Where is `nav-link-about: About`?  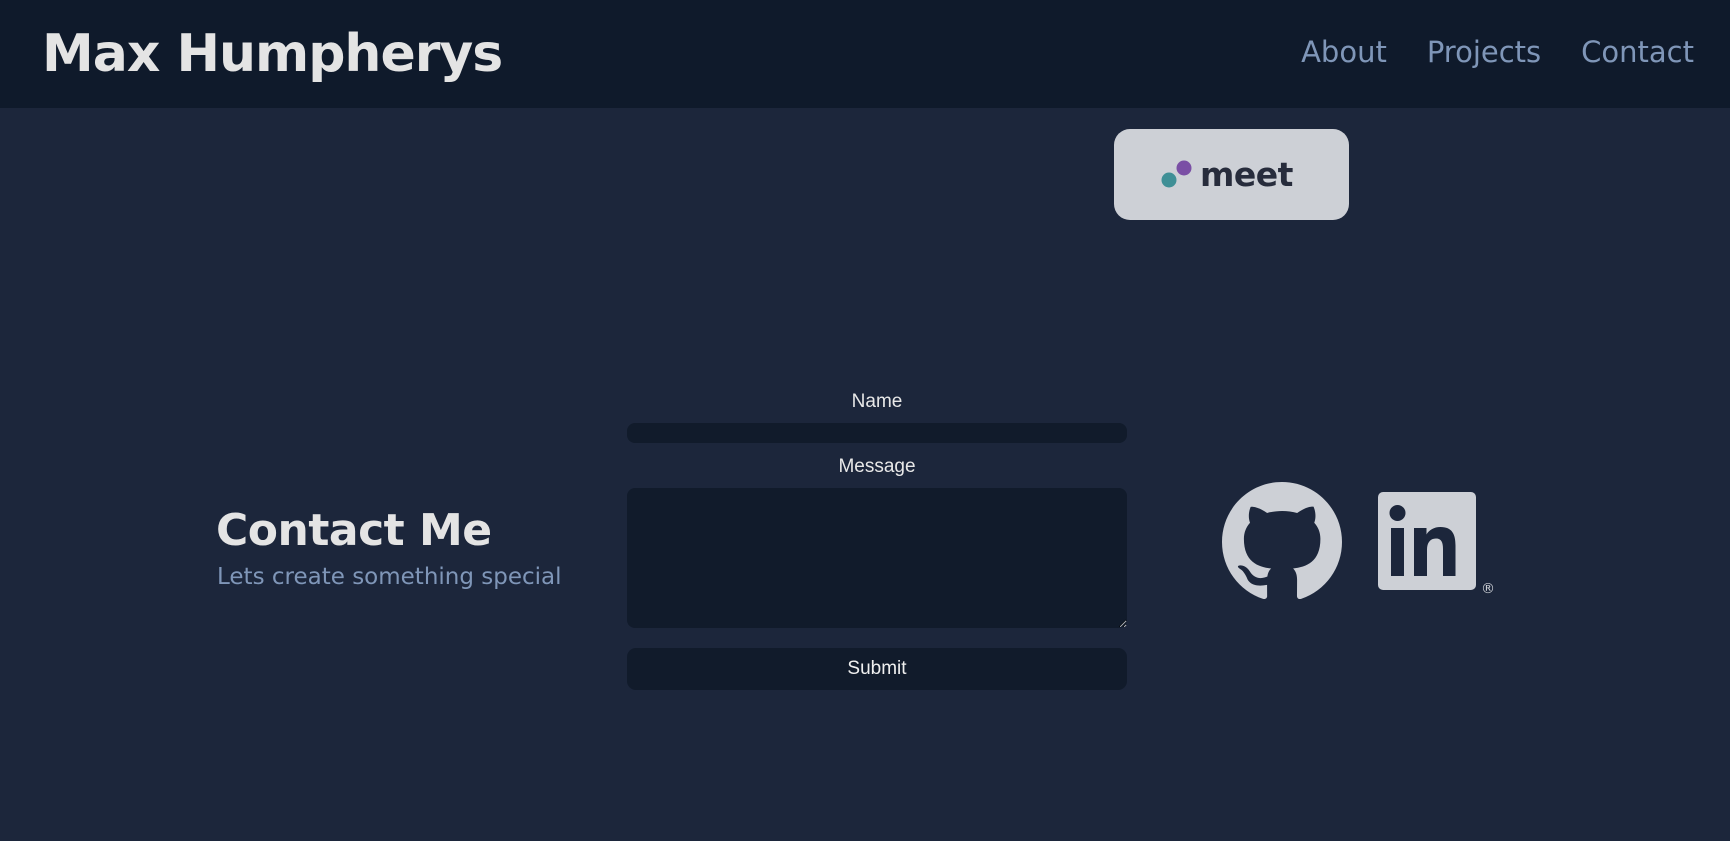 nav-link-about: About is located at coordinates (1344, 52).